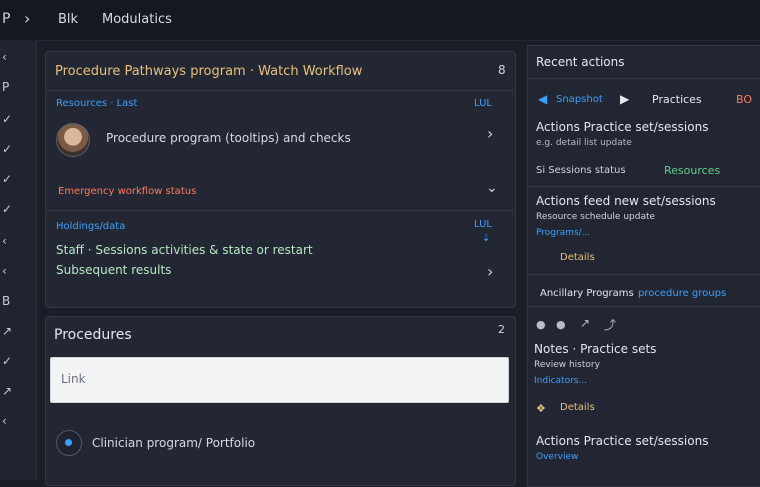 This screenshot has height=487, width=760. Describe the element at coordinates (567, 365) in the screenshot. I see `entry-meta: Review history` at that location.